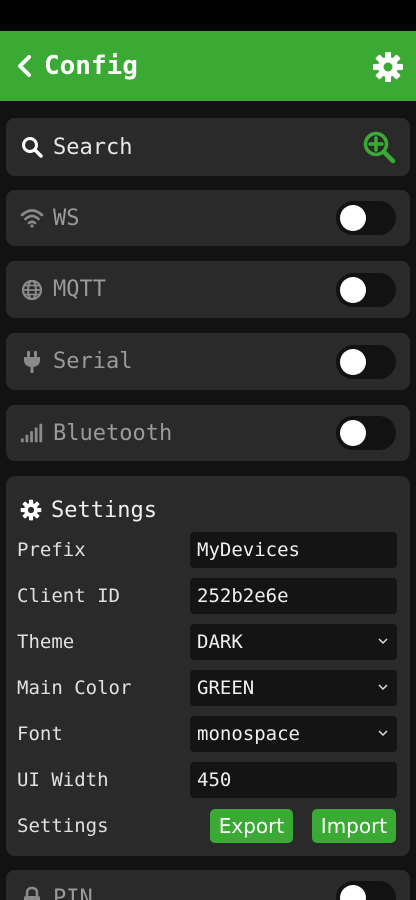  What do you see at coordinates (32, 433) in the screenshot?
I see `signal-bars-icon` at bounding box center [32, 433].